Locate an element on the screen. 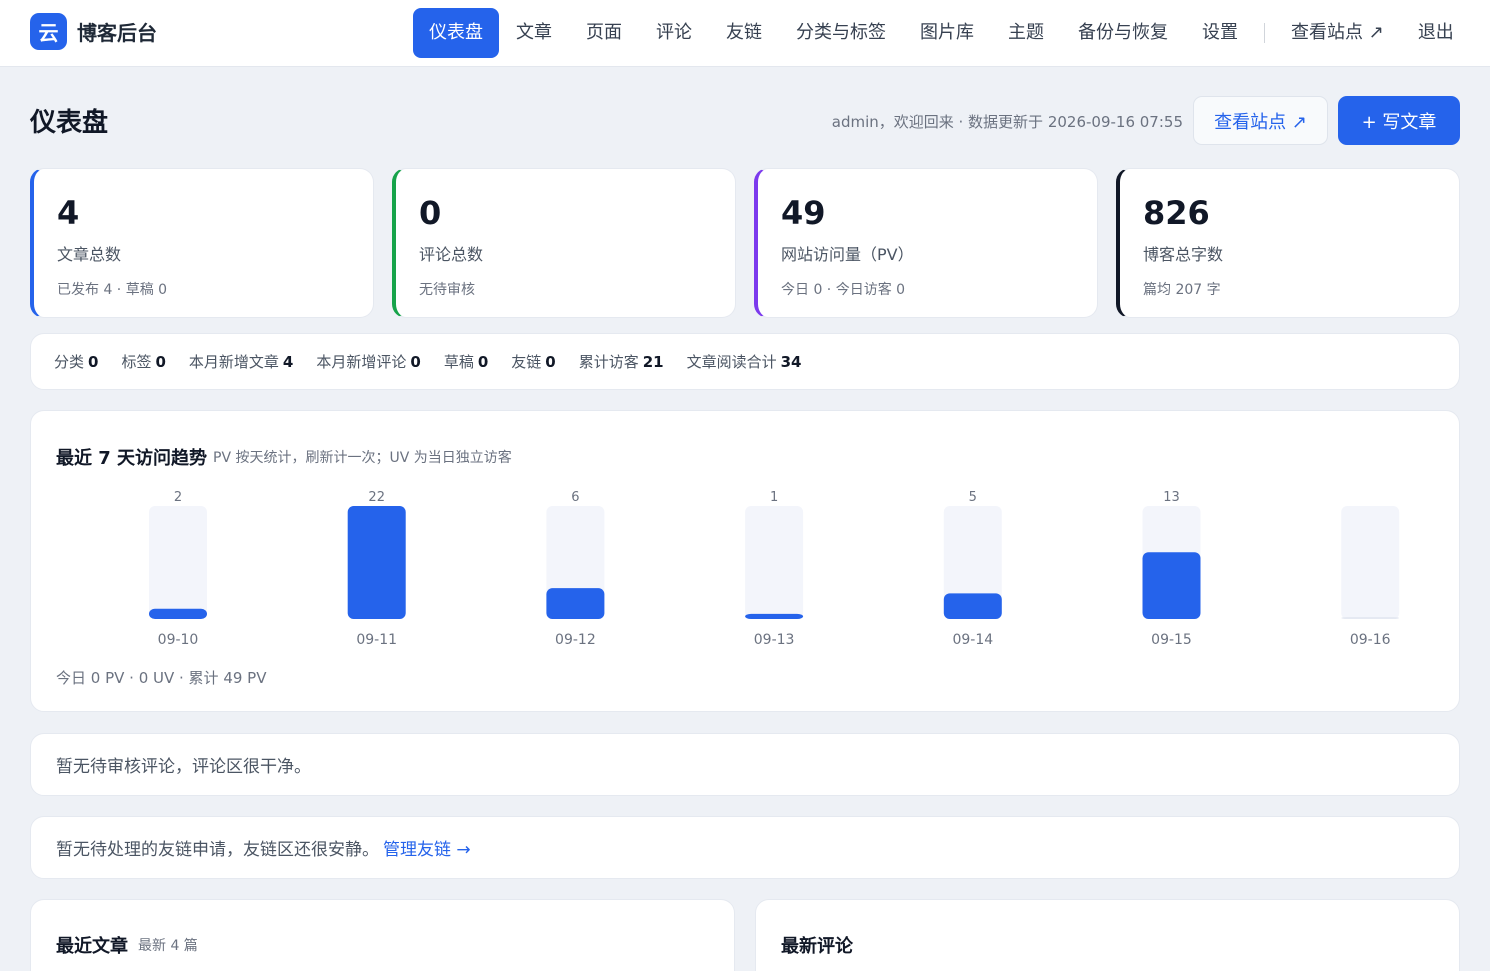 Image resolution: width=1490 pixels, height=971 pixels. brand: 云 博客后台 is located at coordinates (93, 31).